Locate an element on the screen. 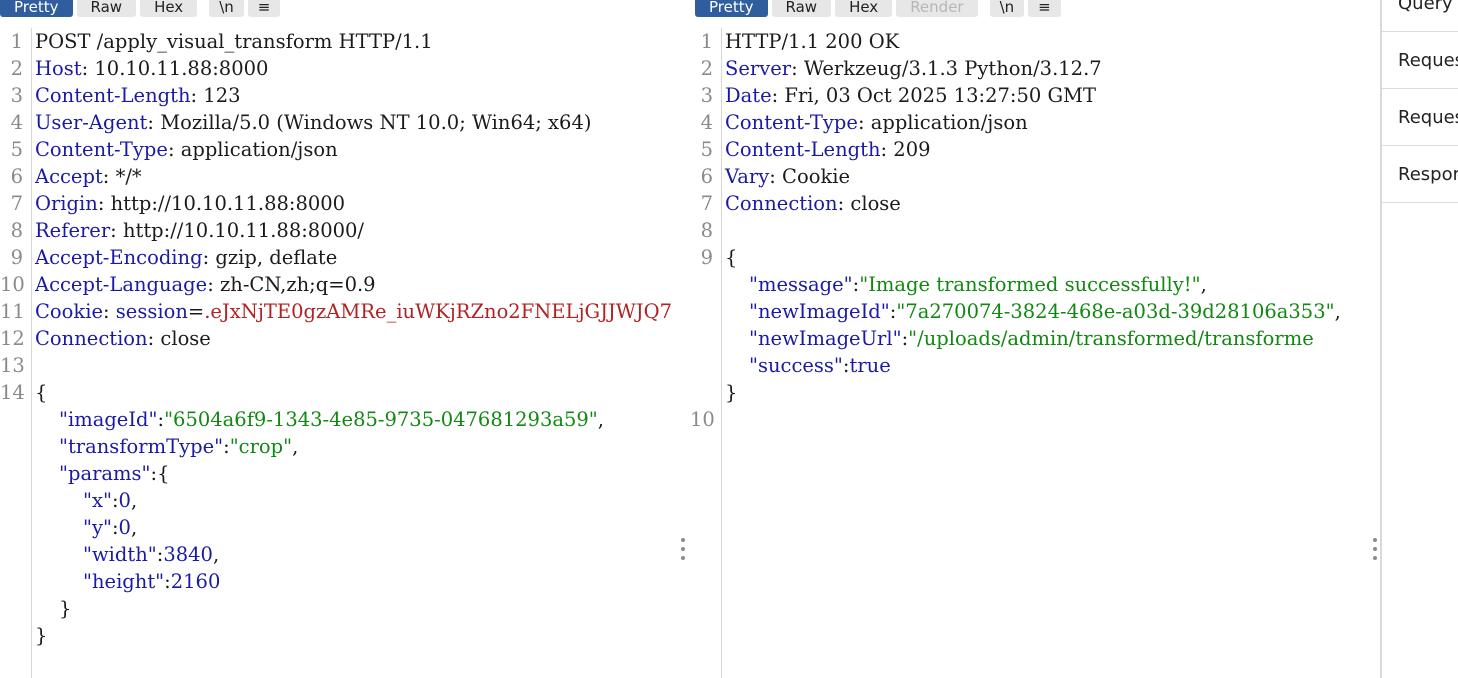  header-value: Cookie is located at coordinates (816, 176).